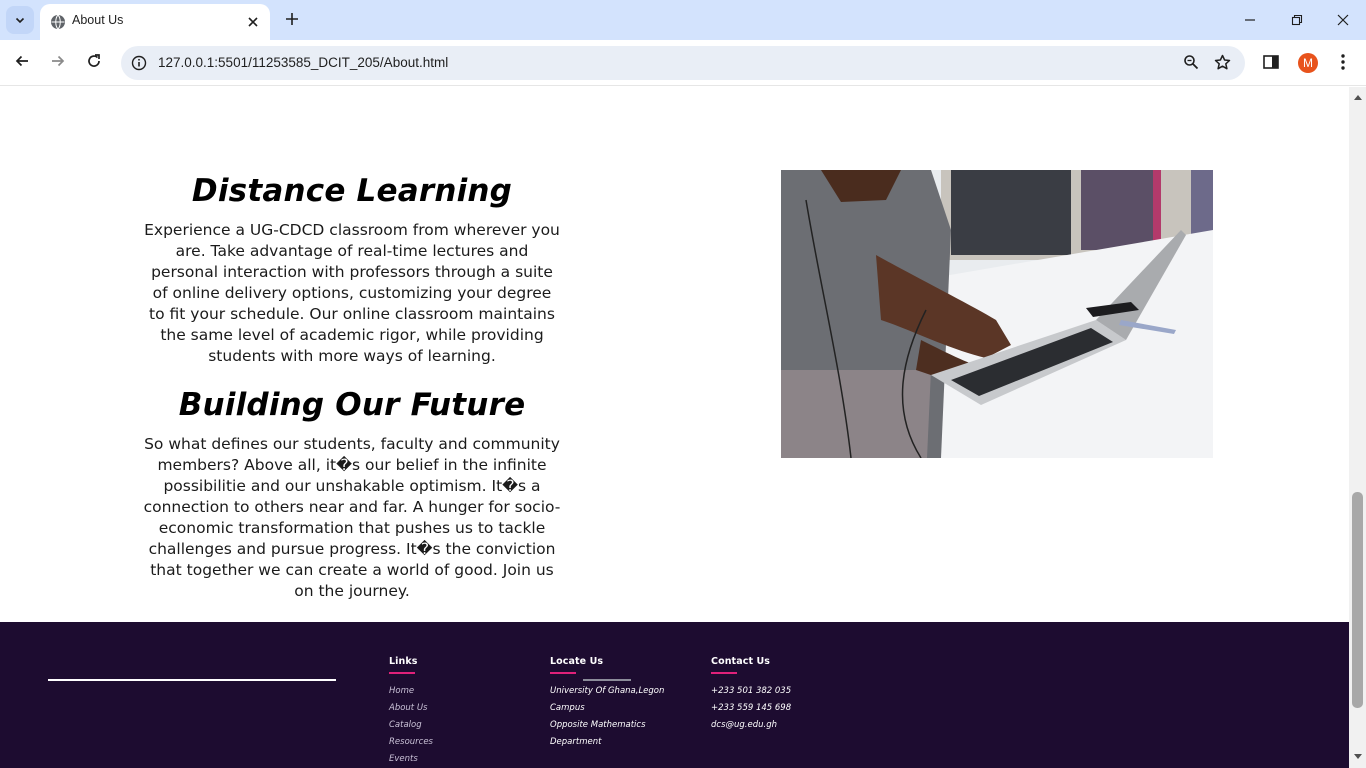  What do you see at coordinates (192, 680) in the screenshot?
I see `footer-form-underline` at bounding box center [192, 680].